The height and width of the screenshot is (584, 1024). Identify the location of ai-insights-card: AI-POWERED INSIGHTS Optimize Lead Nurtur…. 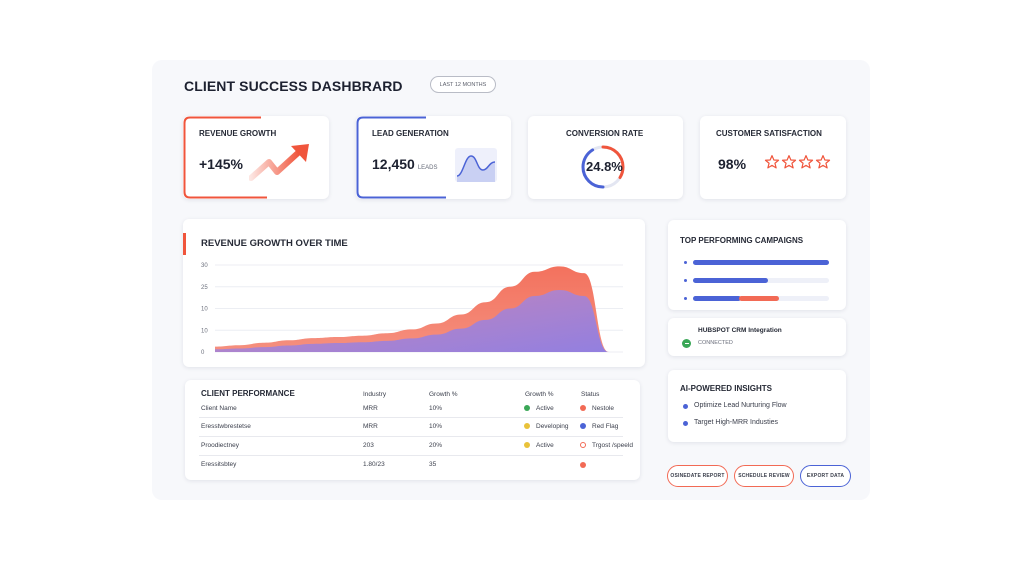
(757, 406).